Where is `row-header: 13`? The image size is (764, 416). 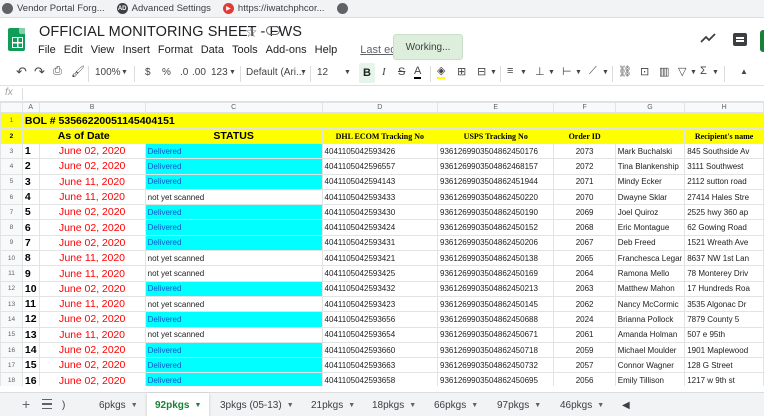 row-header: 13 is located at coordinates (11, 304).